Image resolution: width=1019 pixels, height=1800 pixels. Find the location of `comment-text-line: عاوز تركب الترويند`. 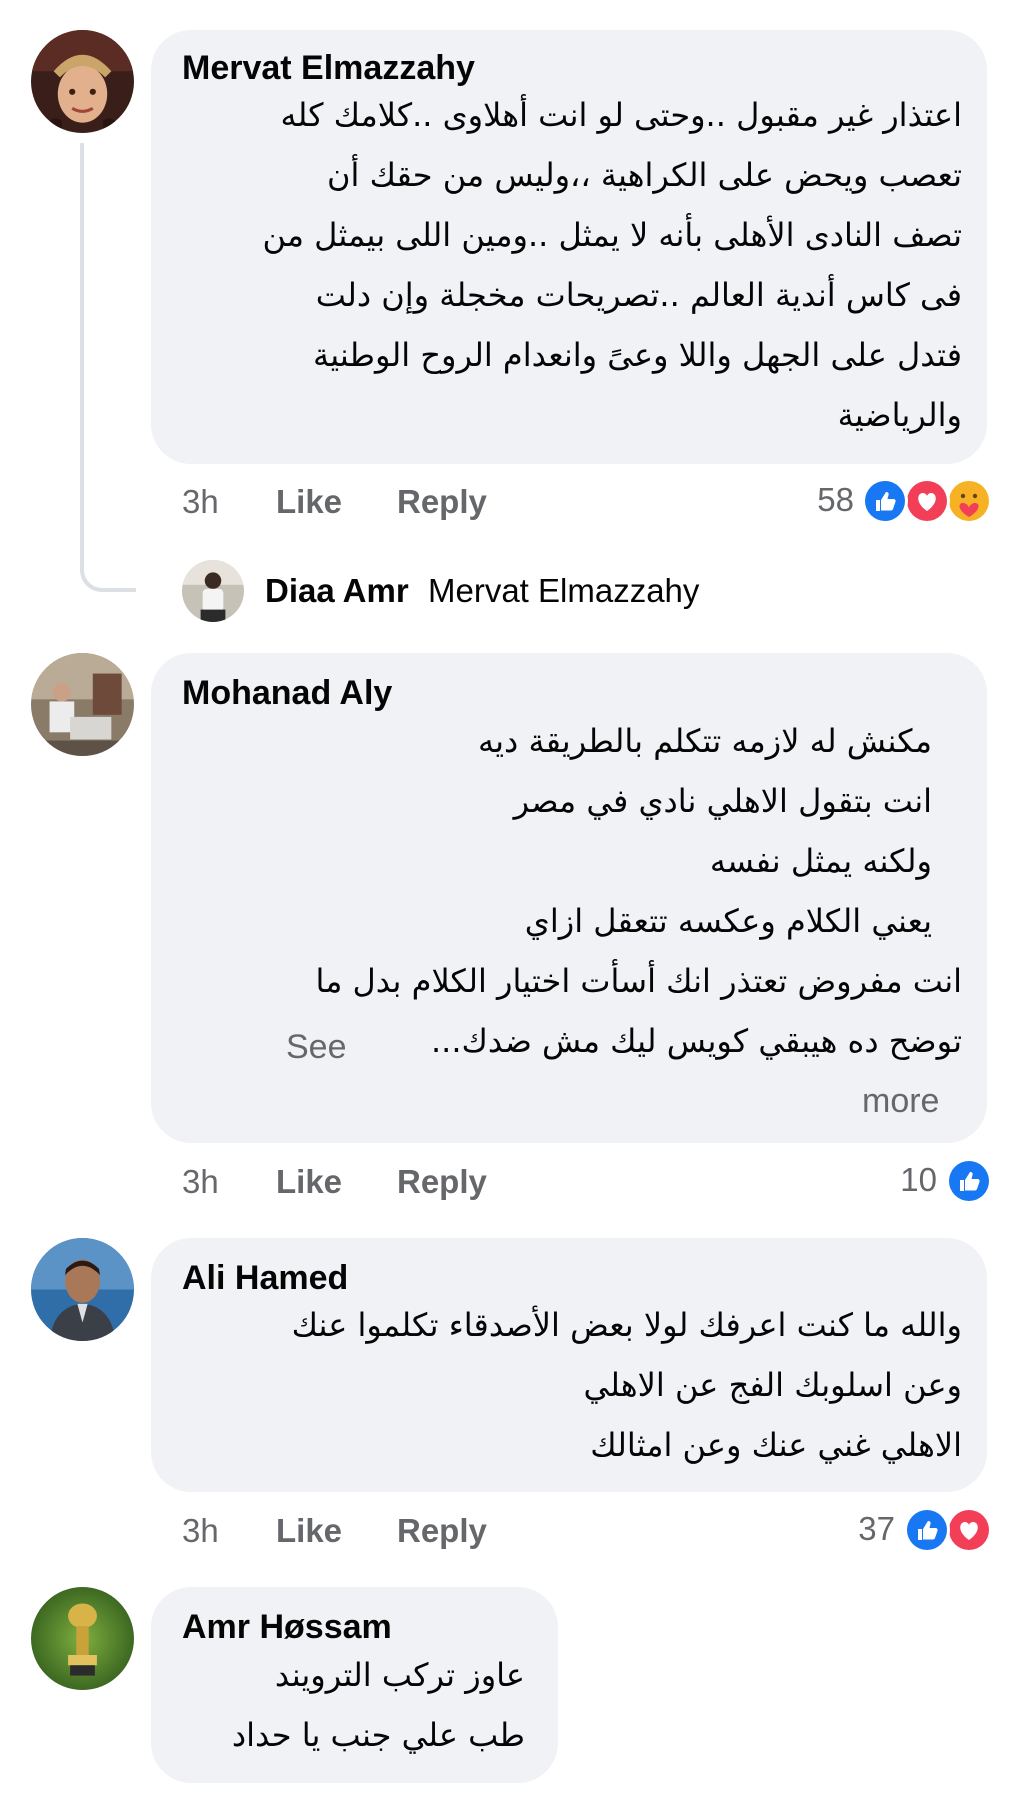

comment-text-line: عاوز تركب الترويند is located at coordinates (399, 1675).